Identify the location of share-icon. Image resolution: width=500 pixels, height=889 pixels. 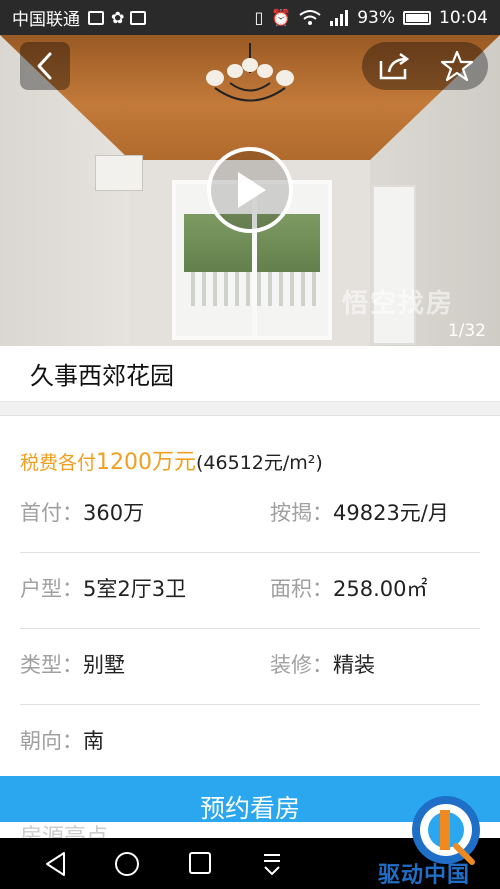
(394, 66).